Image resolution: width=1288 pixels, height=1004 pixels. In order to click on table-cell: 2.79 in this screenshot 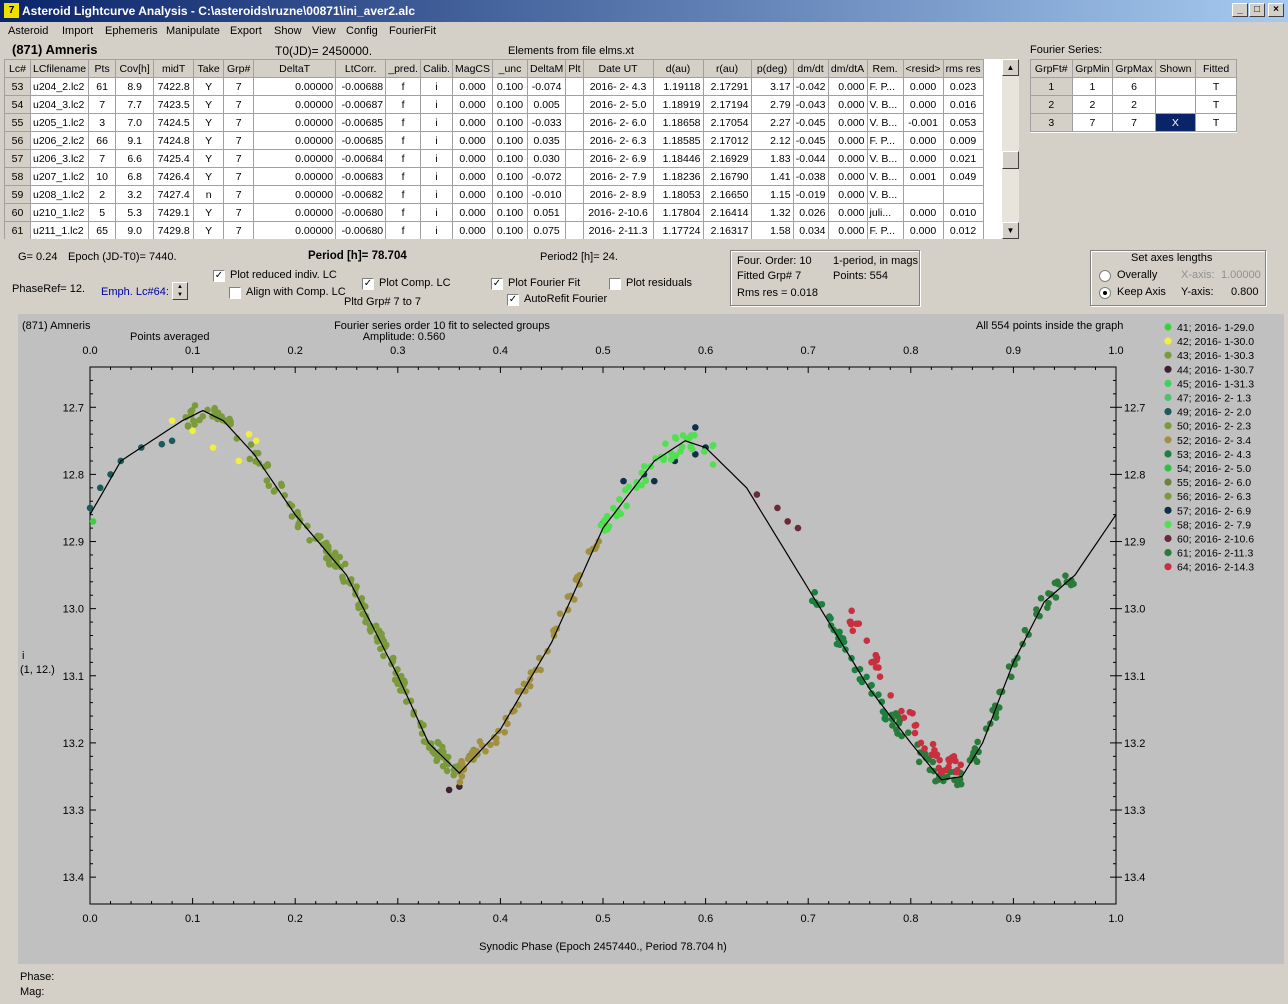, I will do `click(772, 104)`.